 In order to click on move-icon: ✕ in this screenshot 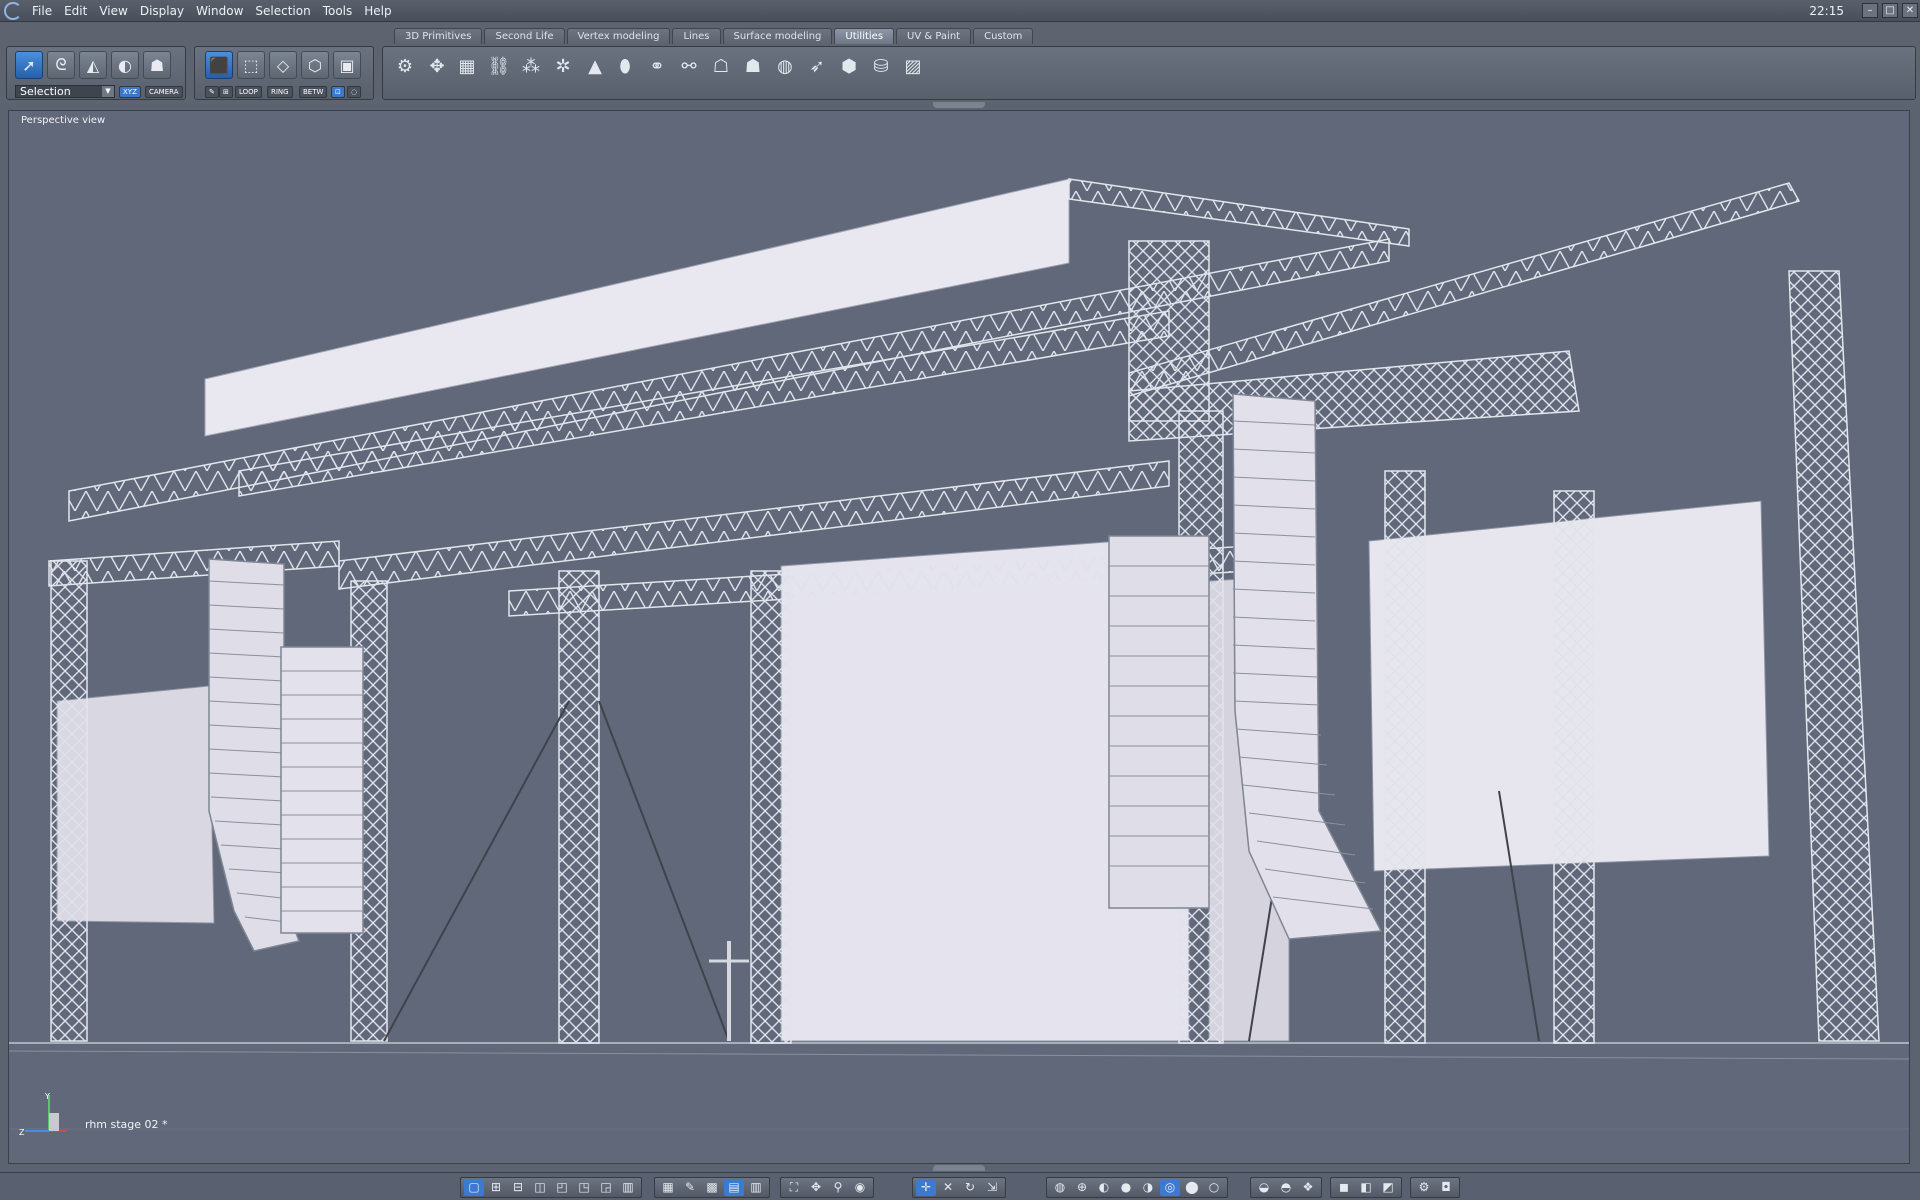, I will do `click(948, 1187)`.